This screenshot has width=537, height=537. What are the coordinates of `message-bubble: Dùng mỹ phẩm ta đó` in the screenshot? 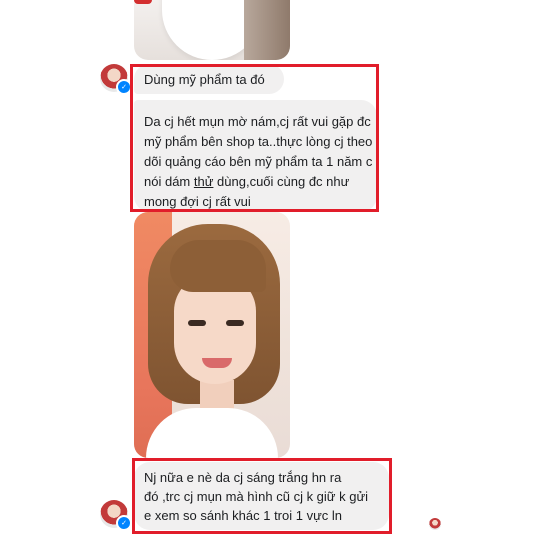 It's located at (209, 79).